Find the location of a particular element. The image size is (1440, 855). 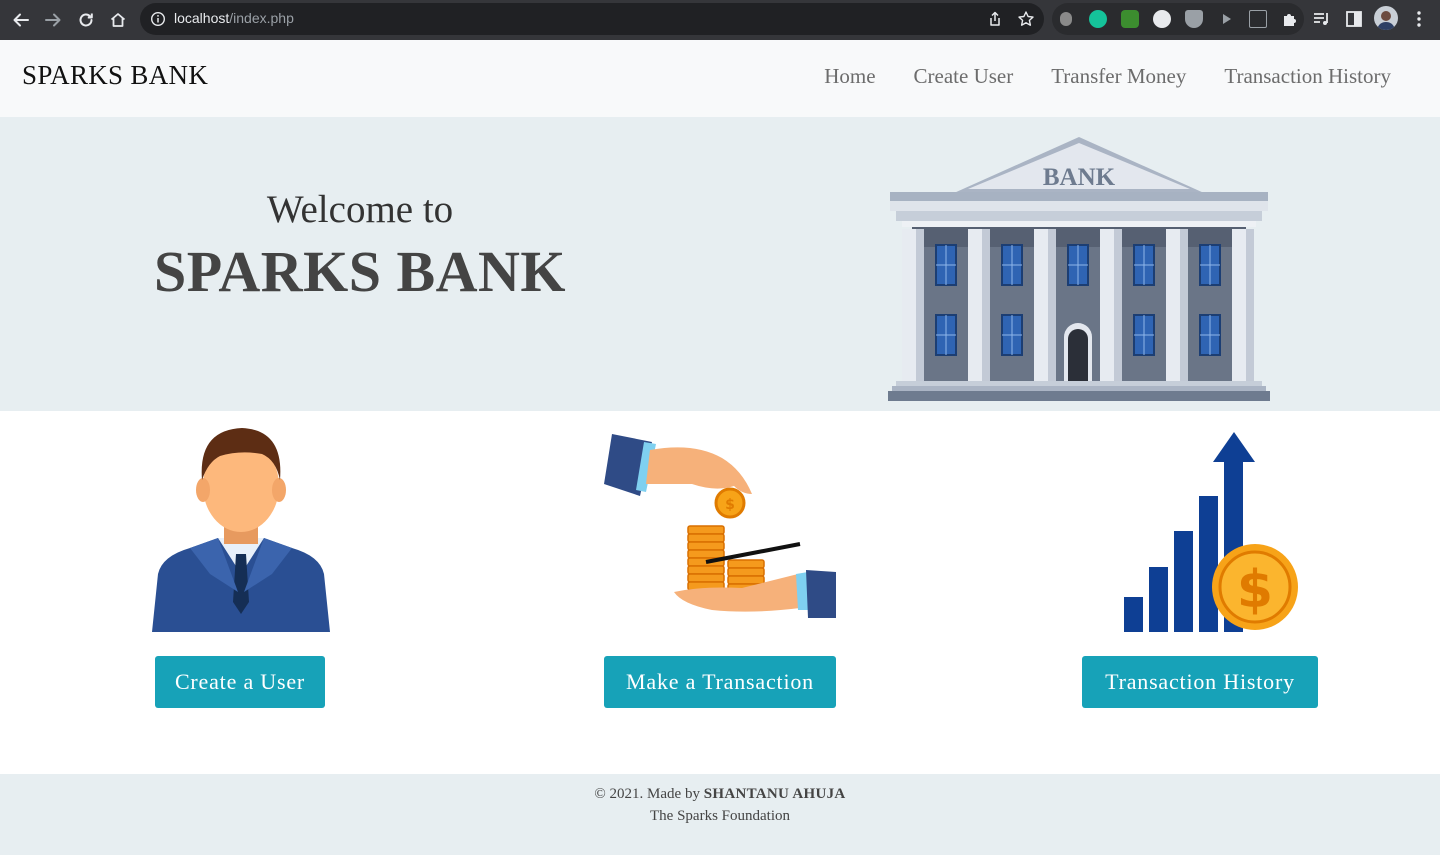

side-panel-icon is located at coordinates (1354, 19).